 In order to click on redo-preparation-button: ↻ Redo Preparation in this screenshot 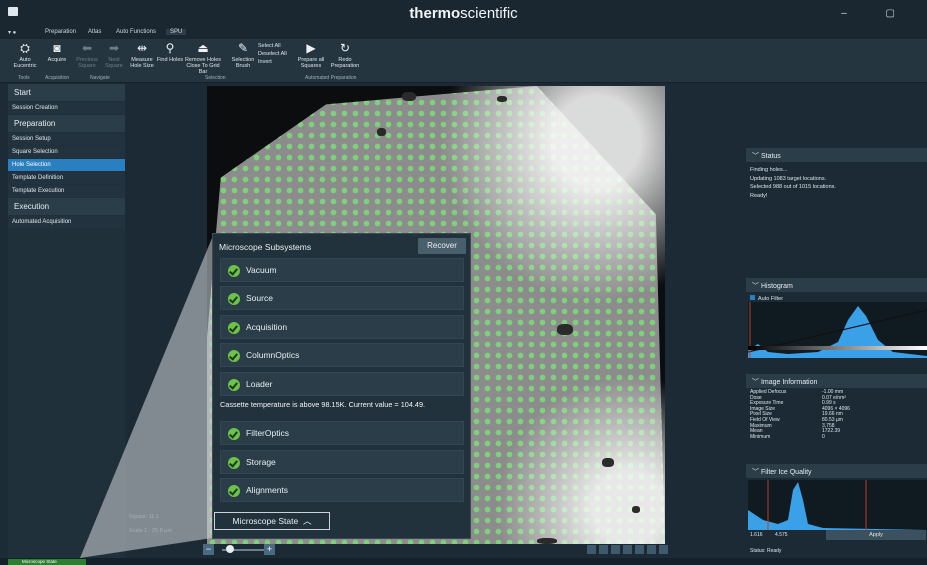, I will do `click(345, 55)`.